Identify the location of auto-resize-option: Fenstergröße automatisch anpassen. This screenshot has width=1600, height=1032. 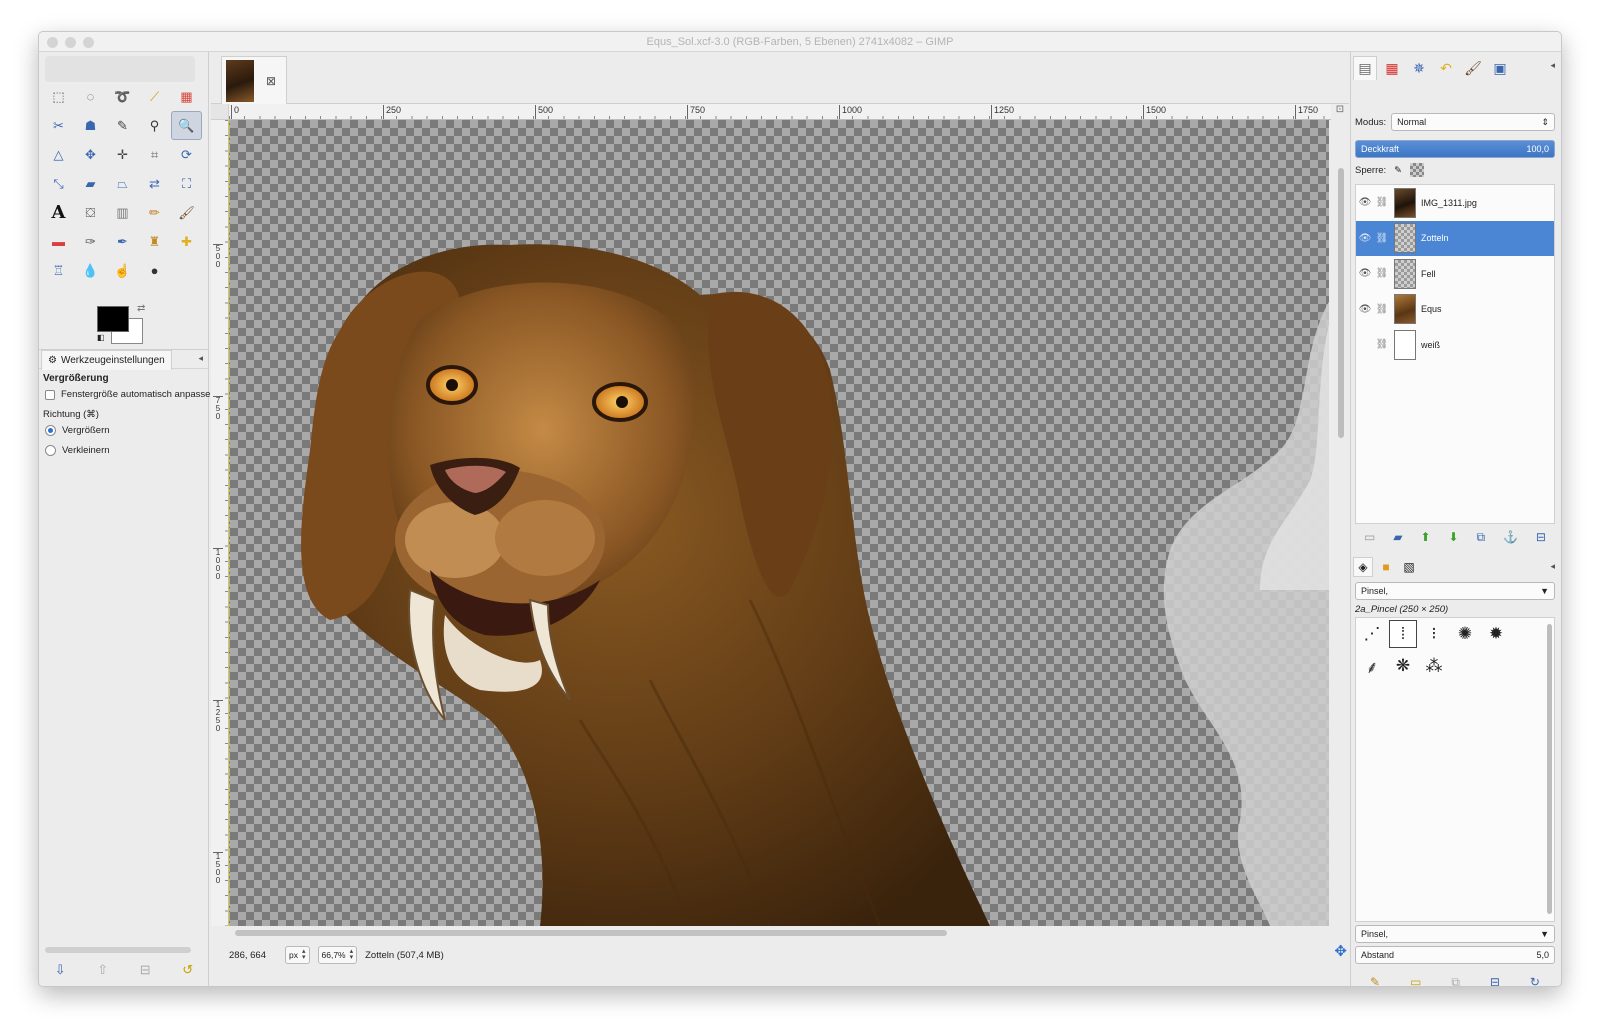
(130, 394).